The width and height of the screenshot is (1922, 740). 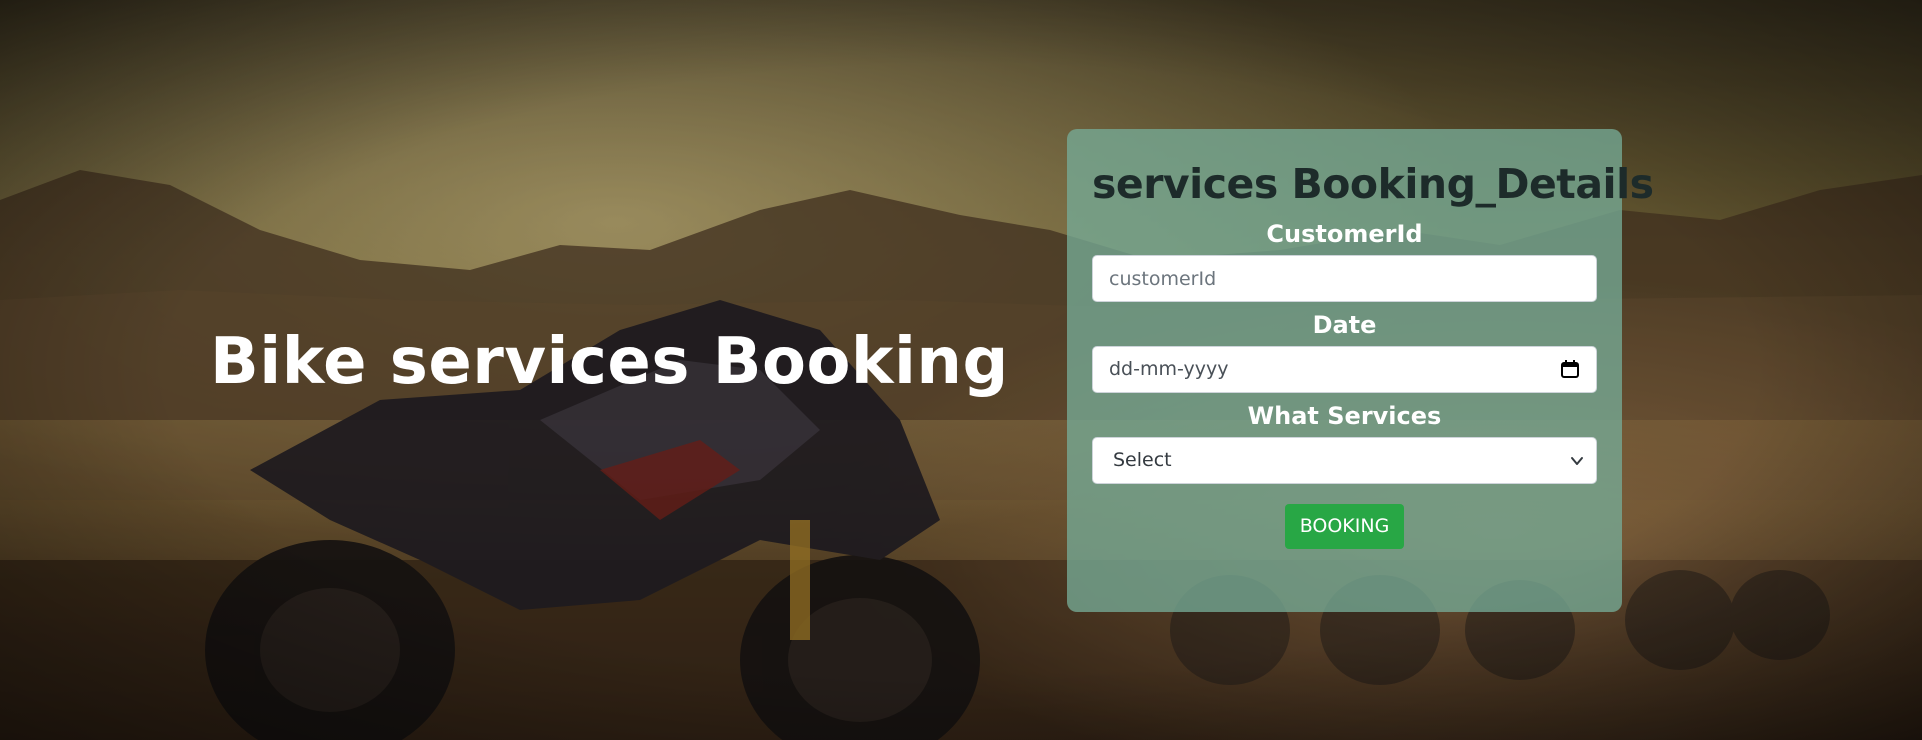 What do you see at coordinates (1577, 461) in the screenshot?
I see `chevron-down-icon` at bounding box center [1577, 461].